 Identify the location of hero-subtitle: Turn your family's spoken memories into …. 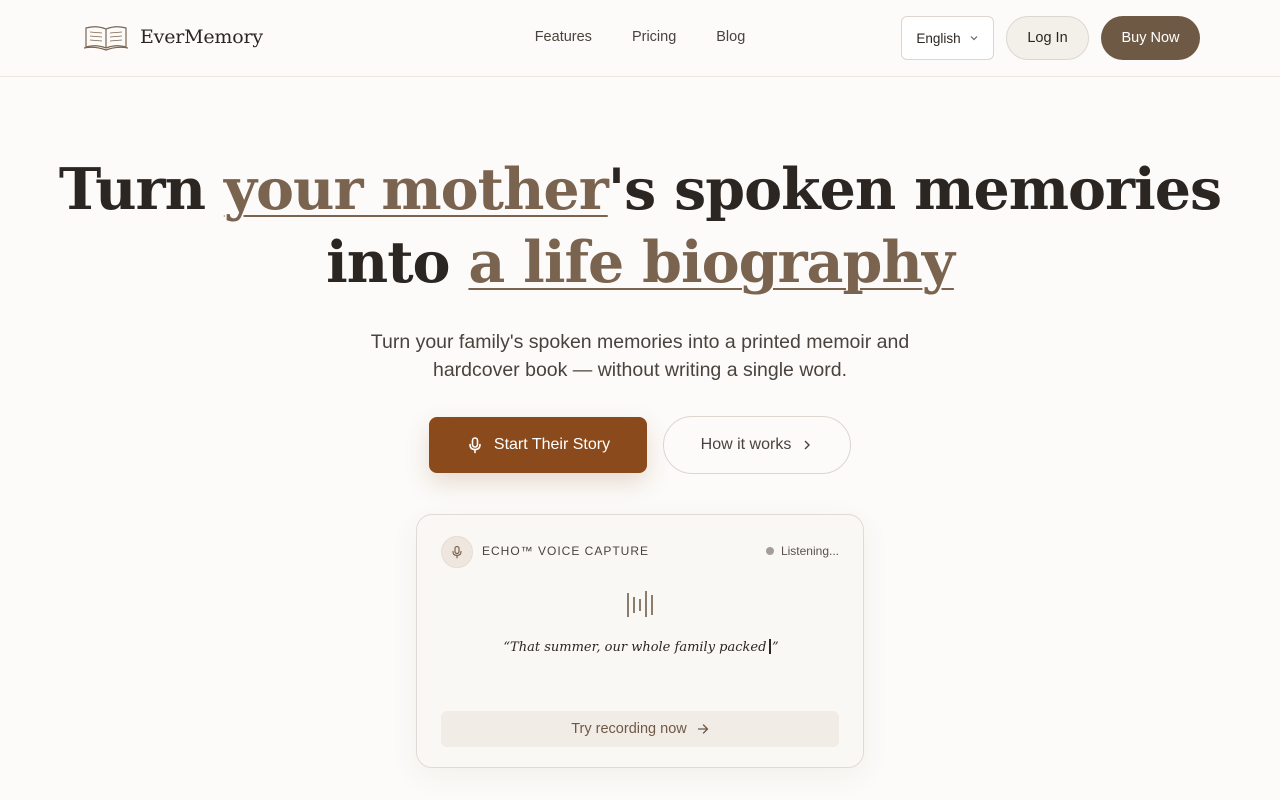
(640, 356).